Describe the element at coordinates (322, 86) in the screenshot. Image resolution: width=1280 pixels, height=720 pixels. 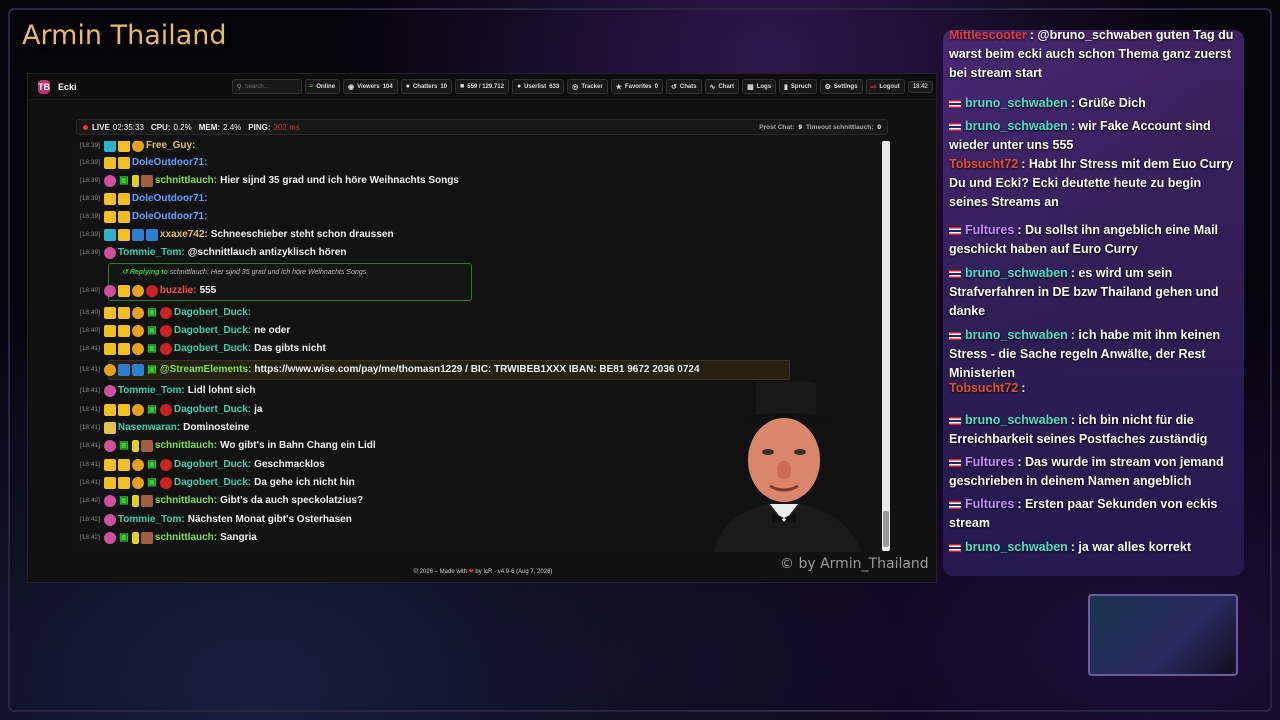
I see `online-button: ≈ Online` at that location.